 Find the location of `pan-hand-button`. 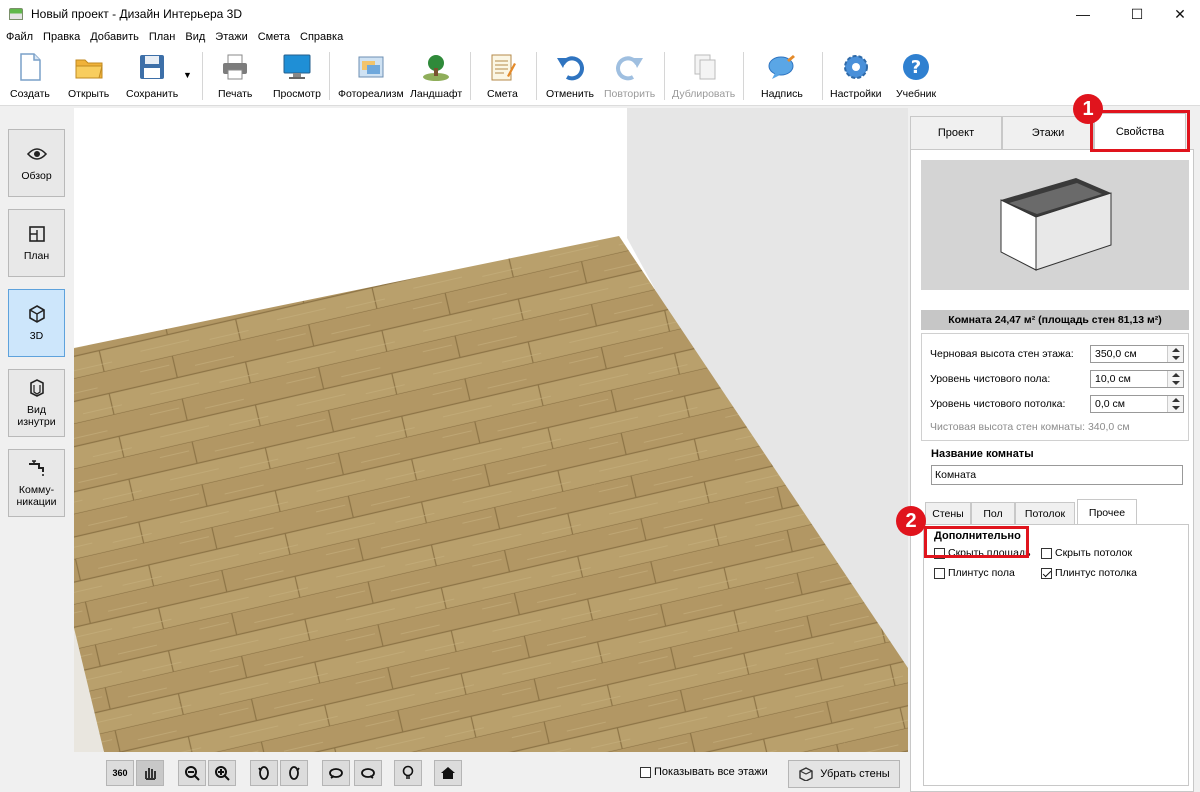

pan-hand-button is located at coordinates (150, 773).